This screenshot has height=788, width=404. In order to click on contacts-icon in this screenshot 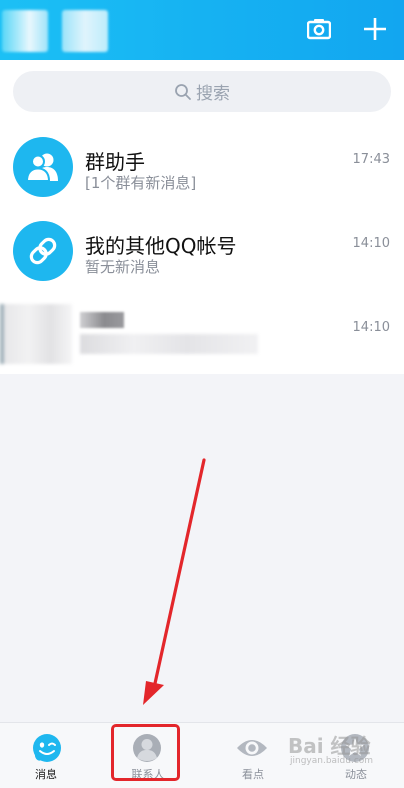, I will do `click(147, 748)`.